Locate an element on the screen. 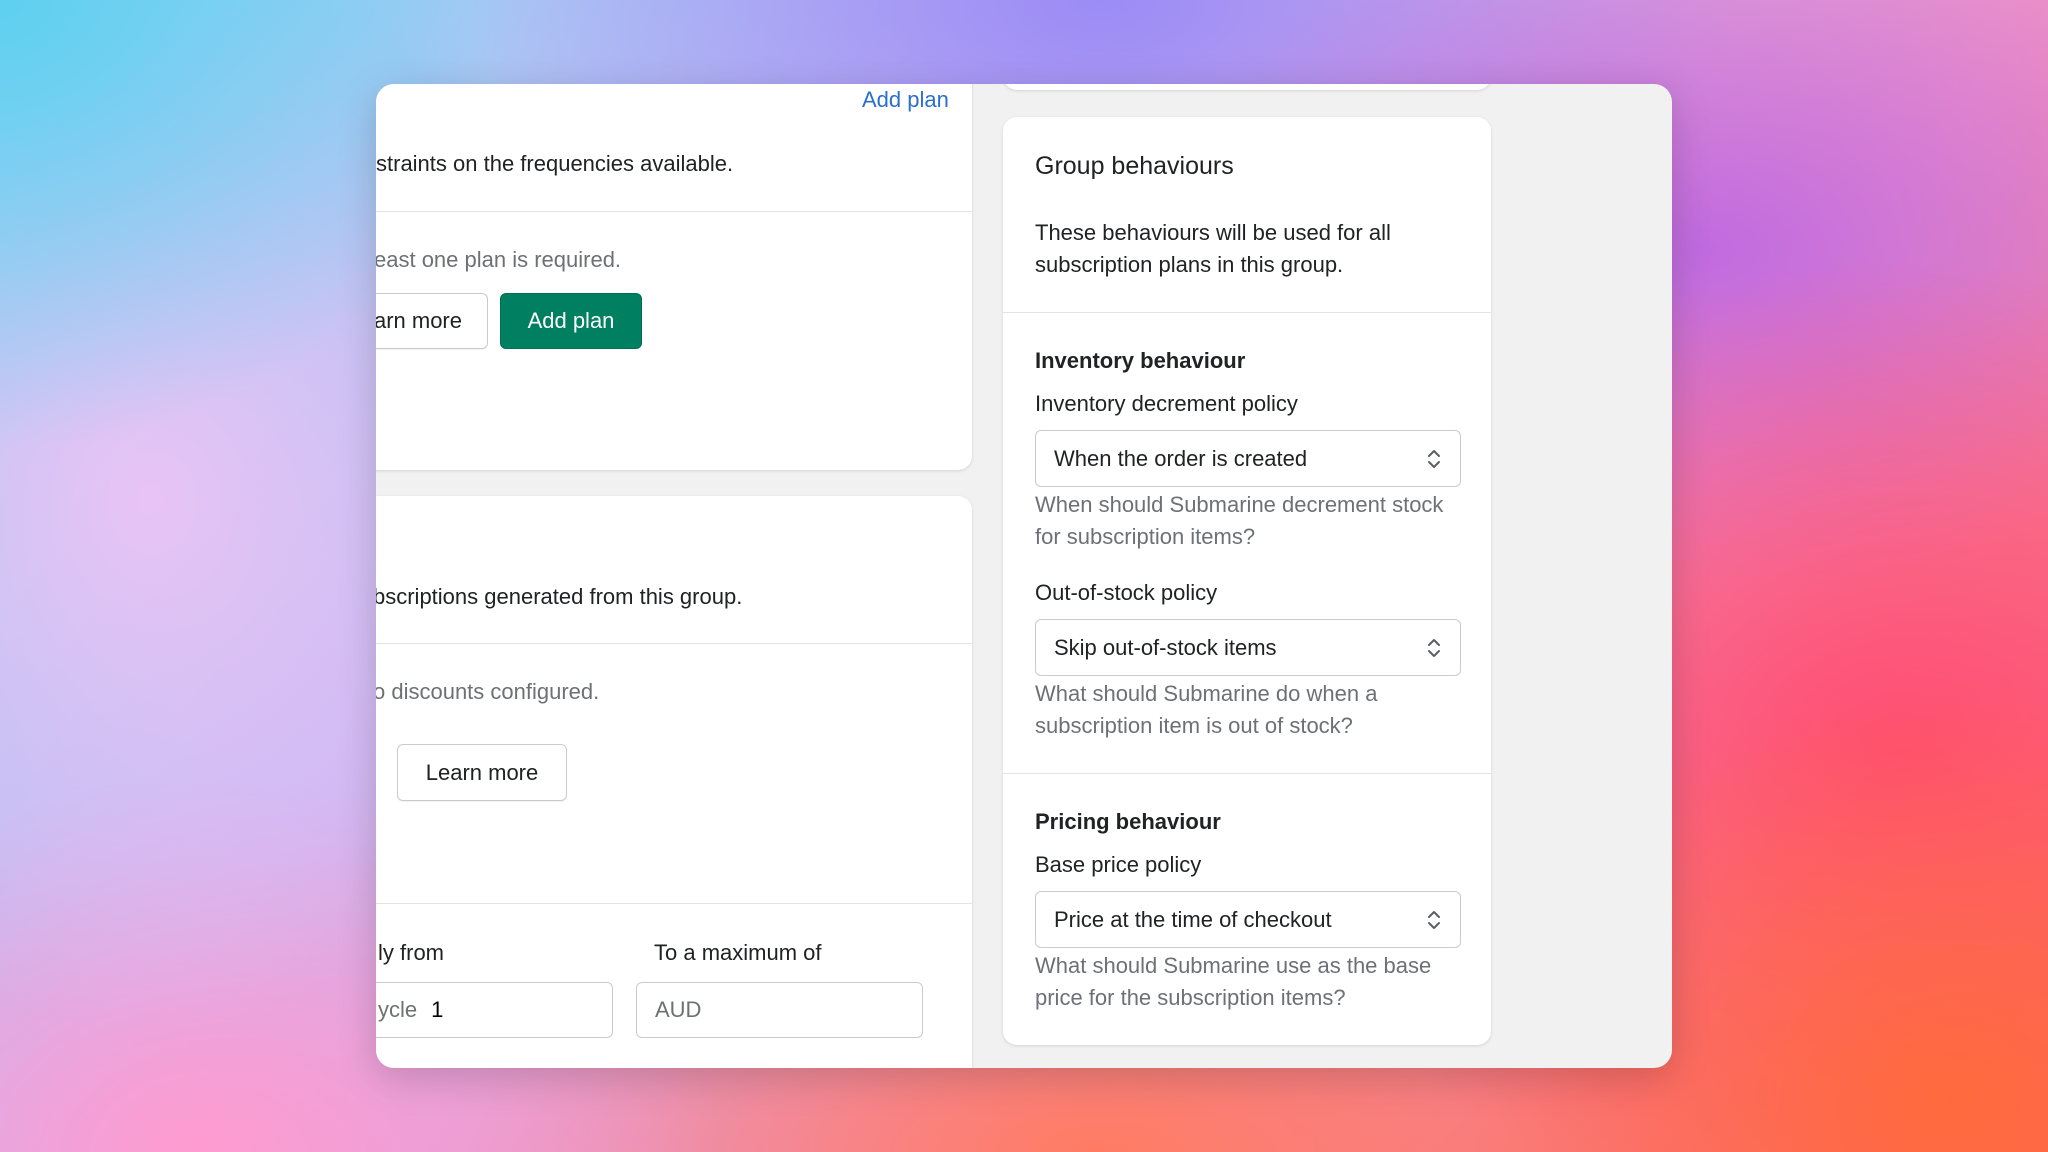 The width and height of the screenshot is (2048, 1152). add-plan-link: Add plan is located at coordinates (905, 100).